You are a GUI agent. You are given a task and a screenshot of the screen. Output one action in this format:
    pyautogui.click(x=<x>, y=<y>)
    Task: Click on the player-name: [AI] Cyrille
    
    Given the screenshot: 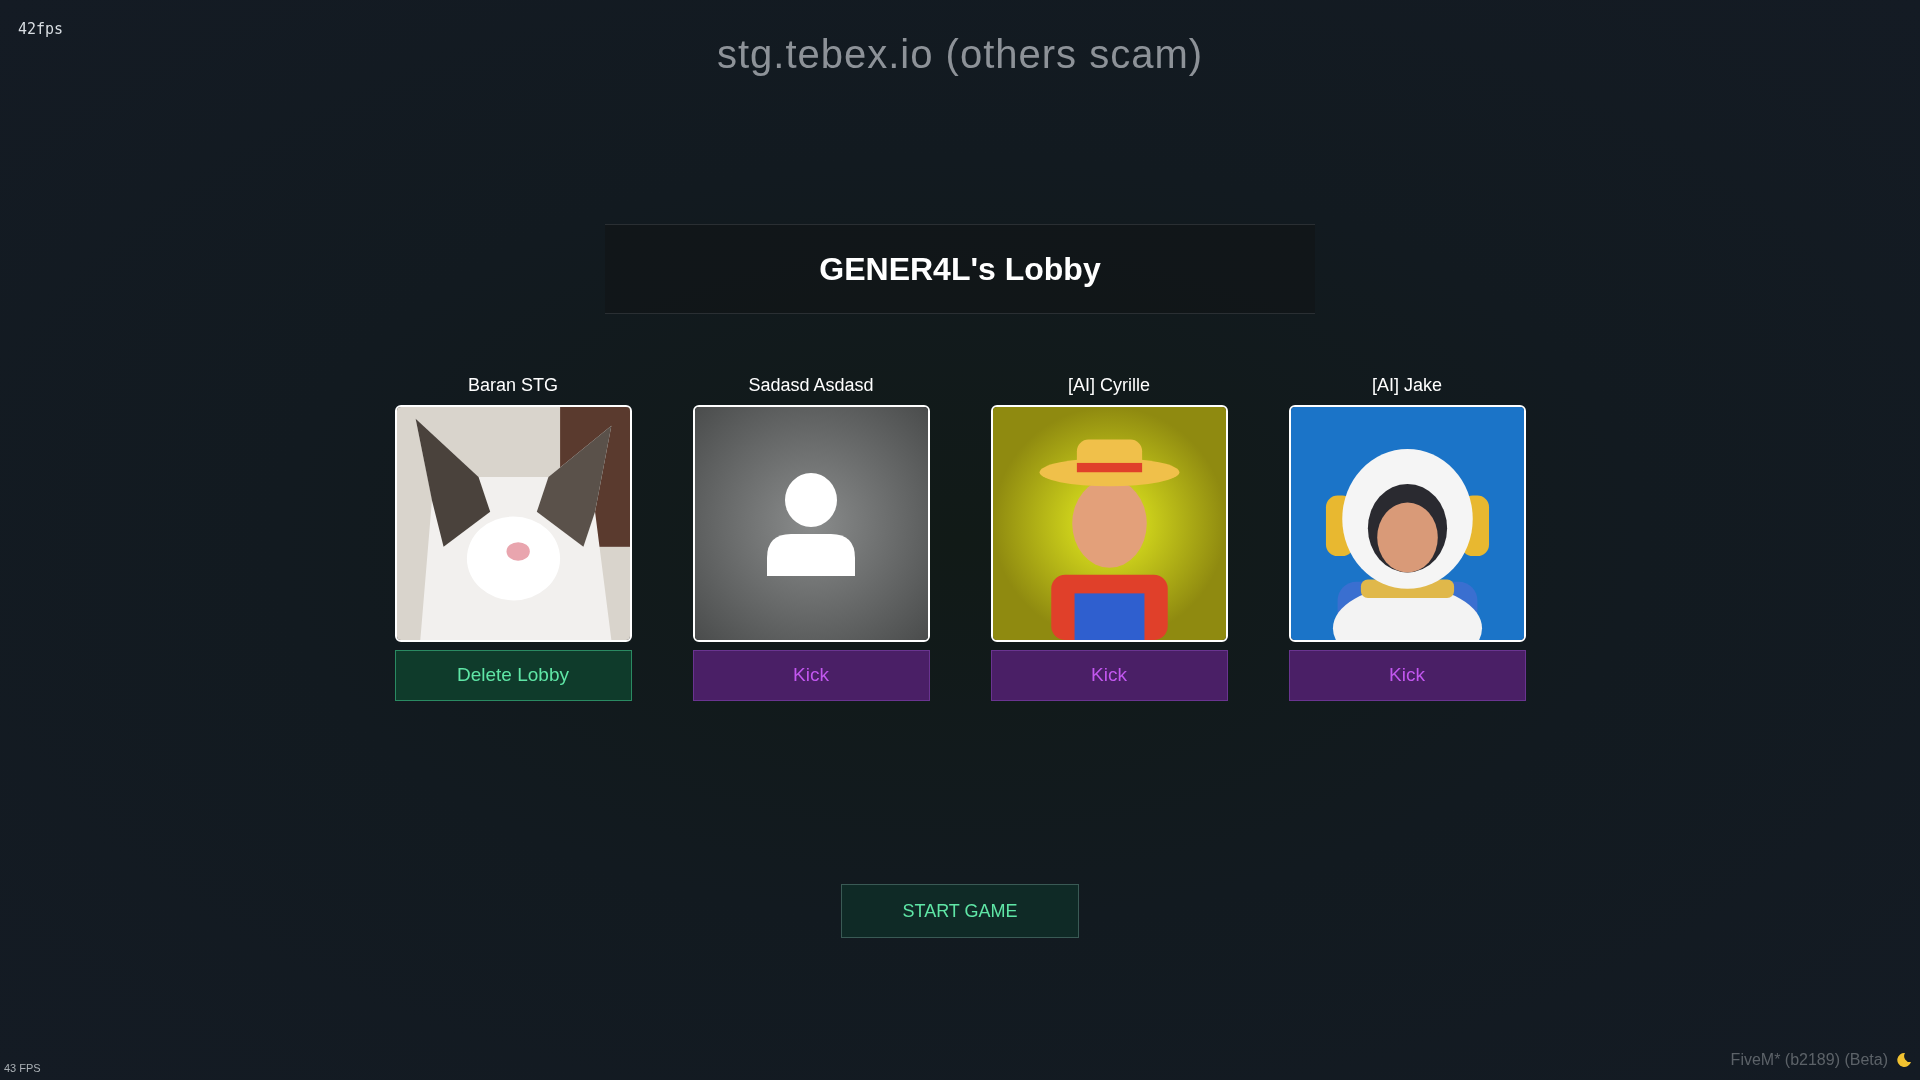 What is the action you would take?
    pyautogui.click(x=1109, y=385)
    